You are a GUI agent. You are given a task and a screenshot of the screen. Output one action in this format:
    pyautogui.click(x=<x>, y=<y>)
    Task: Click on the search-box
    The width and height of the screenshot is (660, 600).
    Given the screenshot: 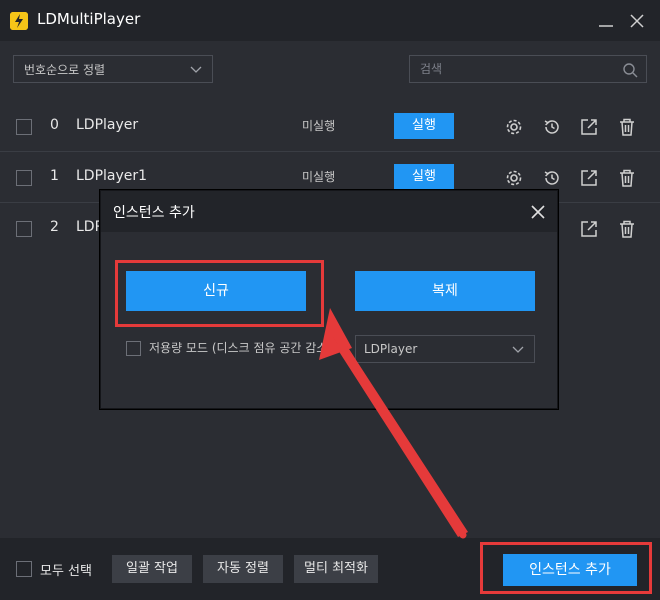 What is the action you would take?
    pyautogui.click(x=528, y=69)
    